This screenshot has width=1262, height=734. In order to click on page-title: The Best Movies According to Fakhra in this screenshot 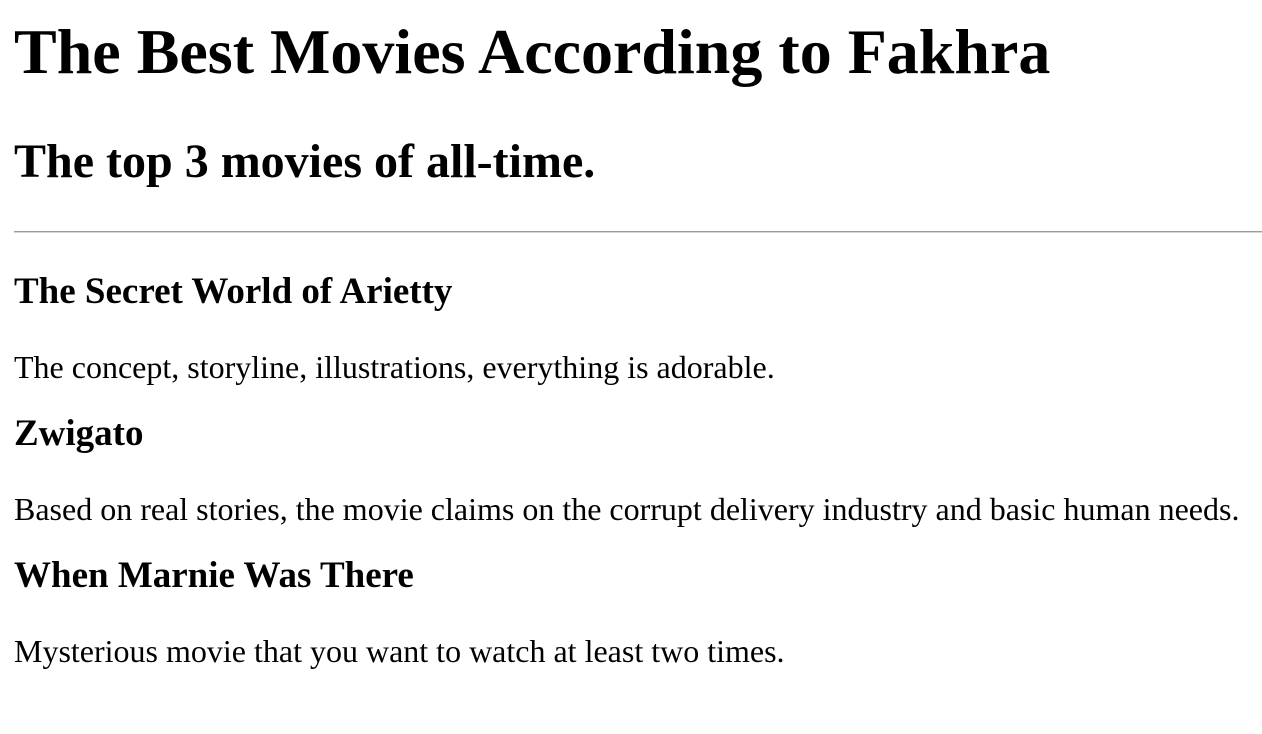, I will do `click(532, 51)`.